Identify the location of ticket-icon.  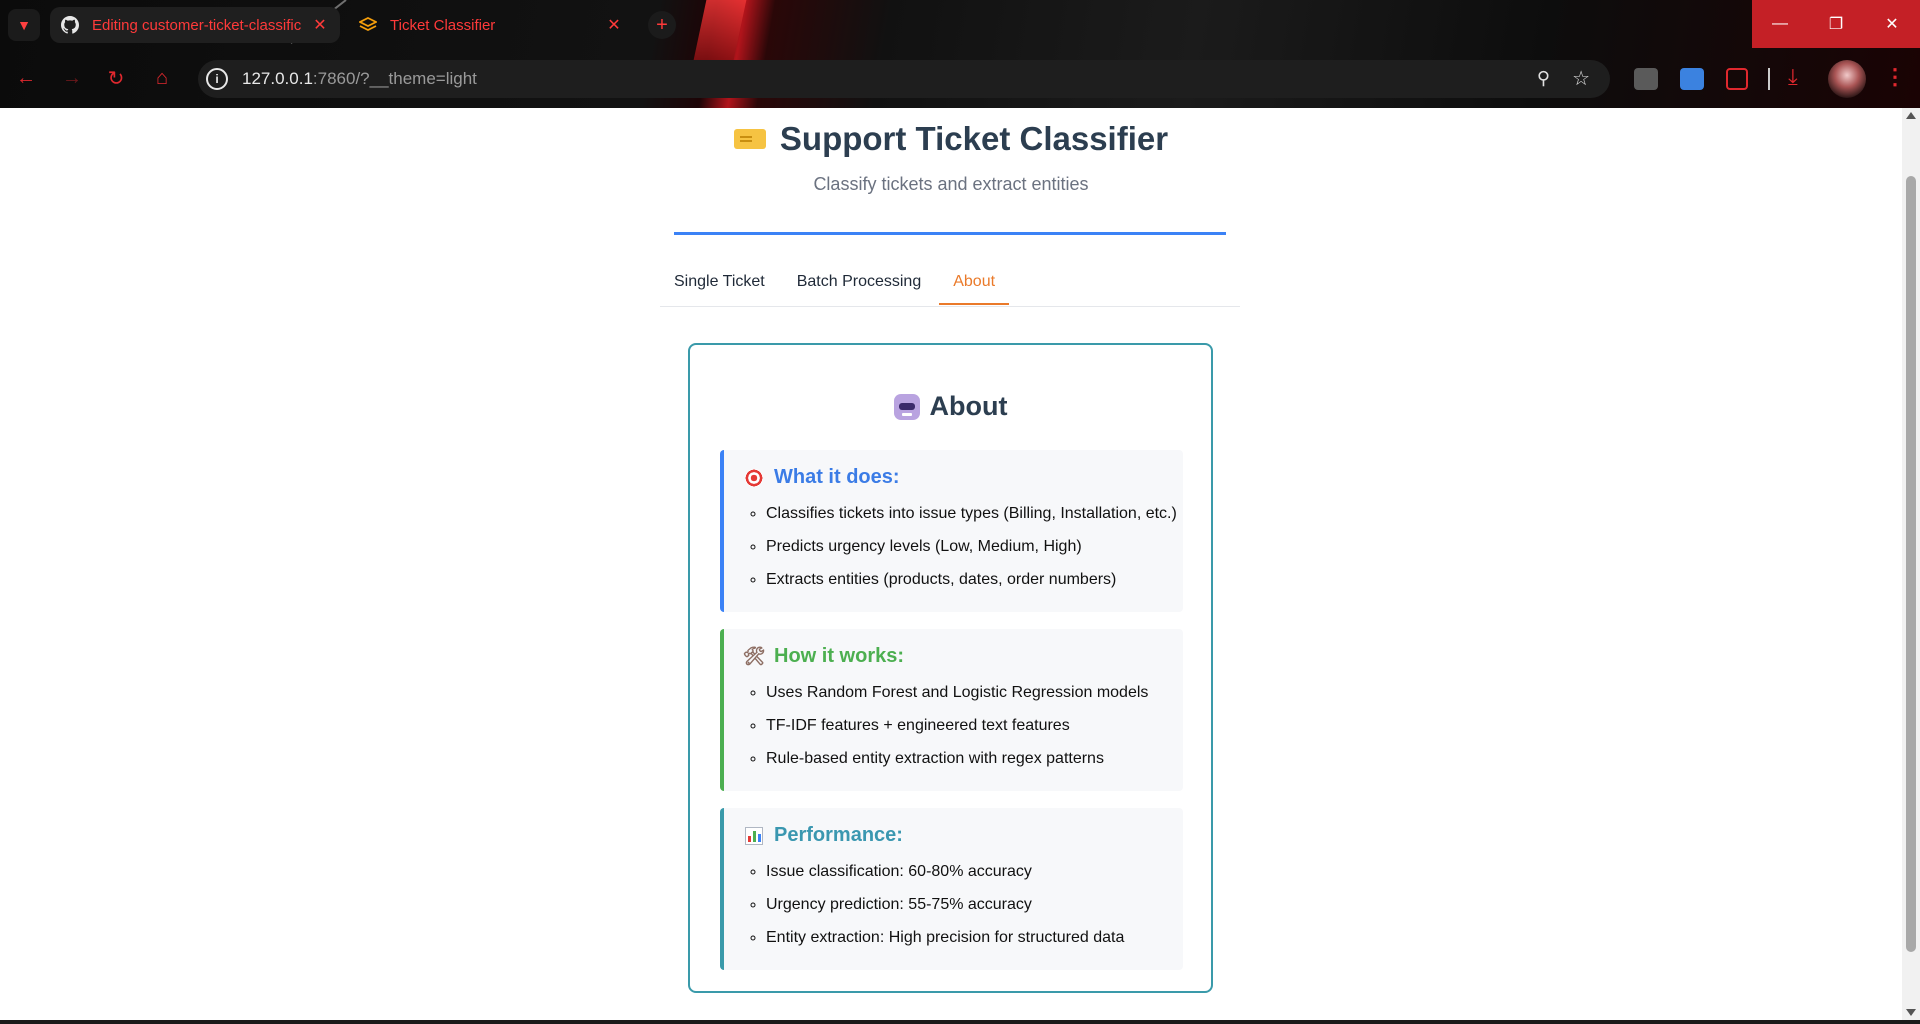
(749, 139).